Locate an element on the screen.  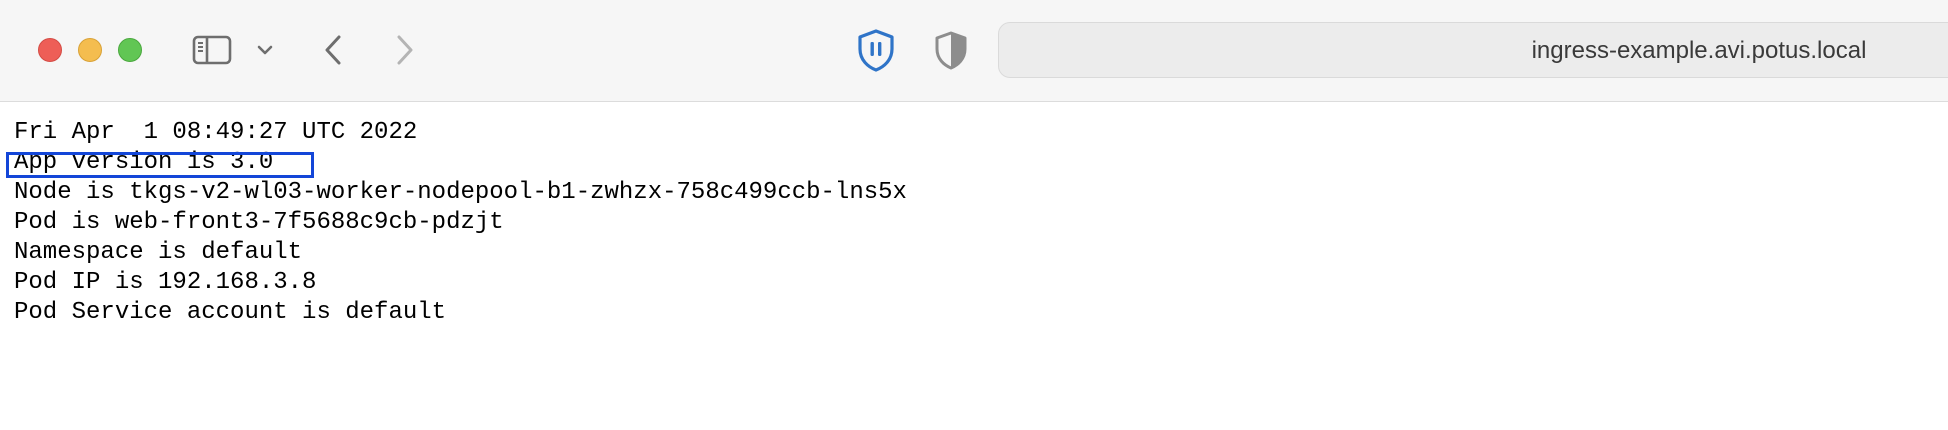
chevron-down-icon is located at coordinates (265, 50).